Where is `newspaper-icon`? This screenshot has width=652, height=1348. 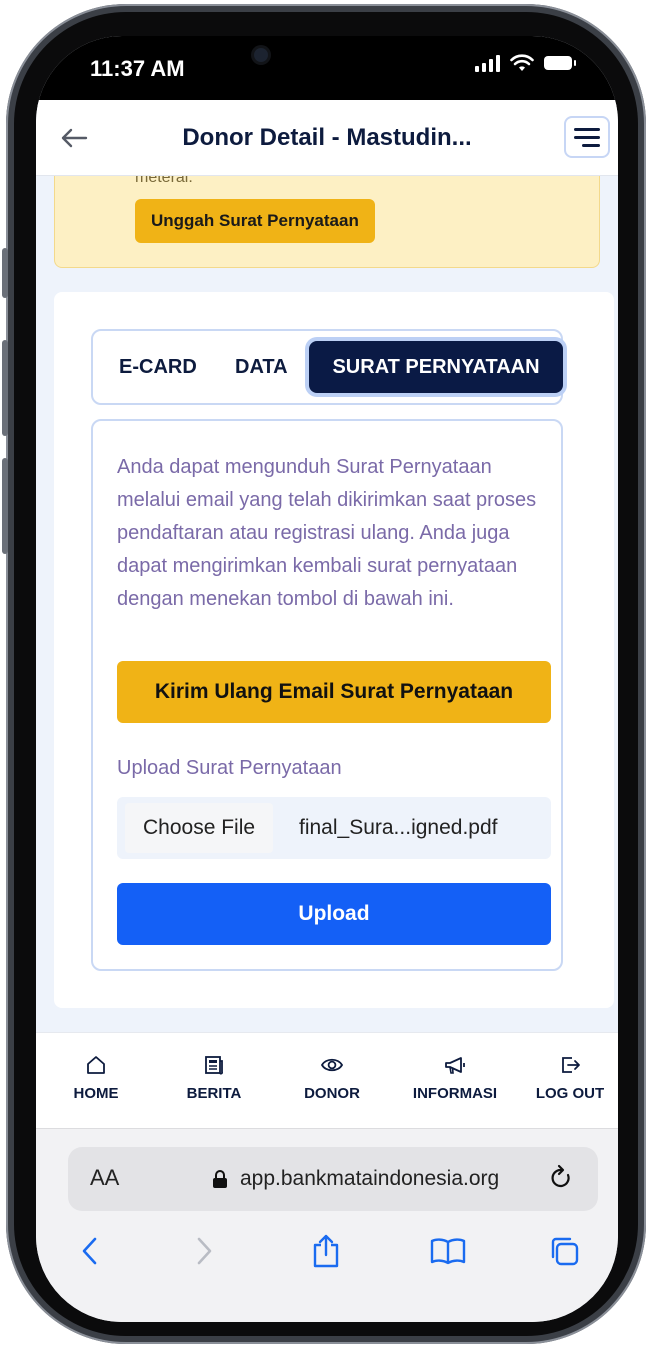
newspaper-icon is located at coordinates (214, 1065).